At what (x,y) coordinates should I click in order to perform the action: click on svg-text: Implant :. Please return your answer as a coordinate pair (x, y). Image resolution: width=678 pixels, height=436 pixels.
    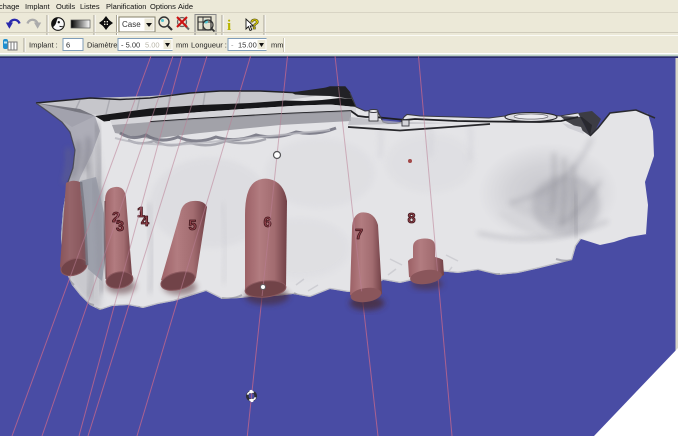
    Looking at the image, I should click on (43, 45).